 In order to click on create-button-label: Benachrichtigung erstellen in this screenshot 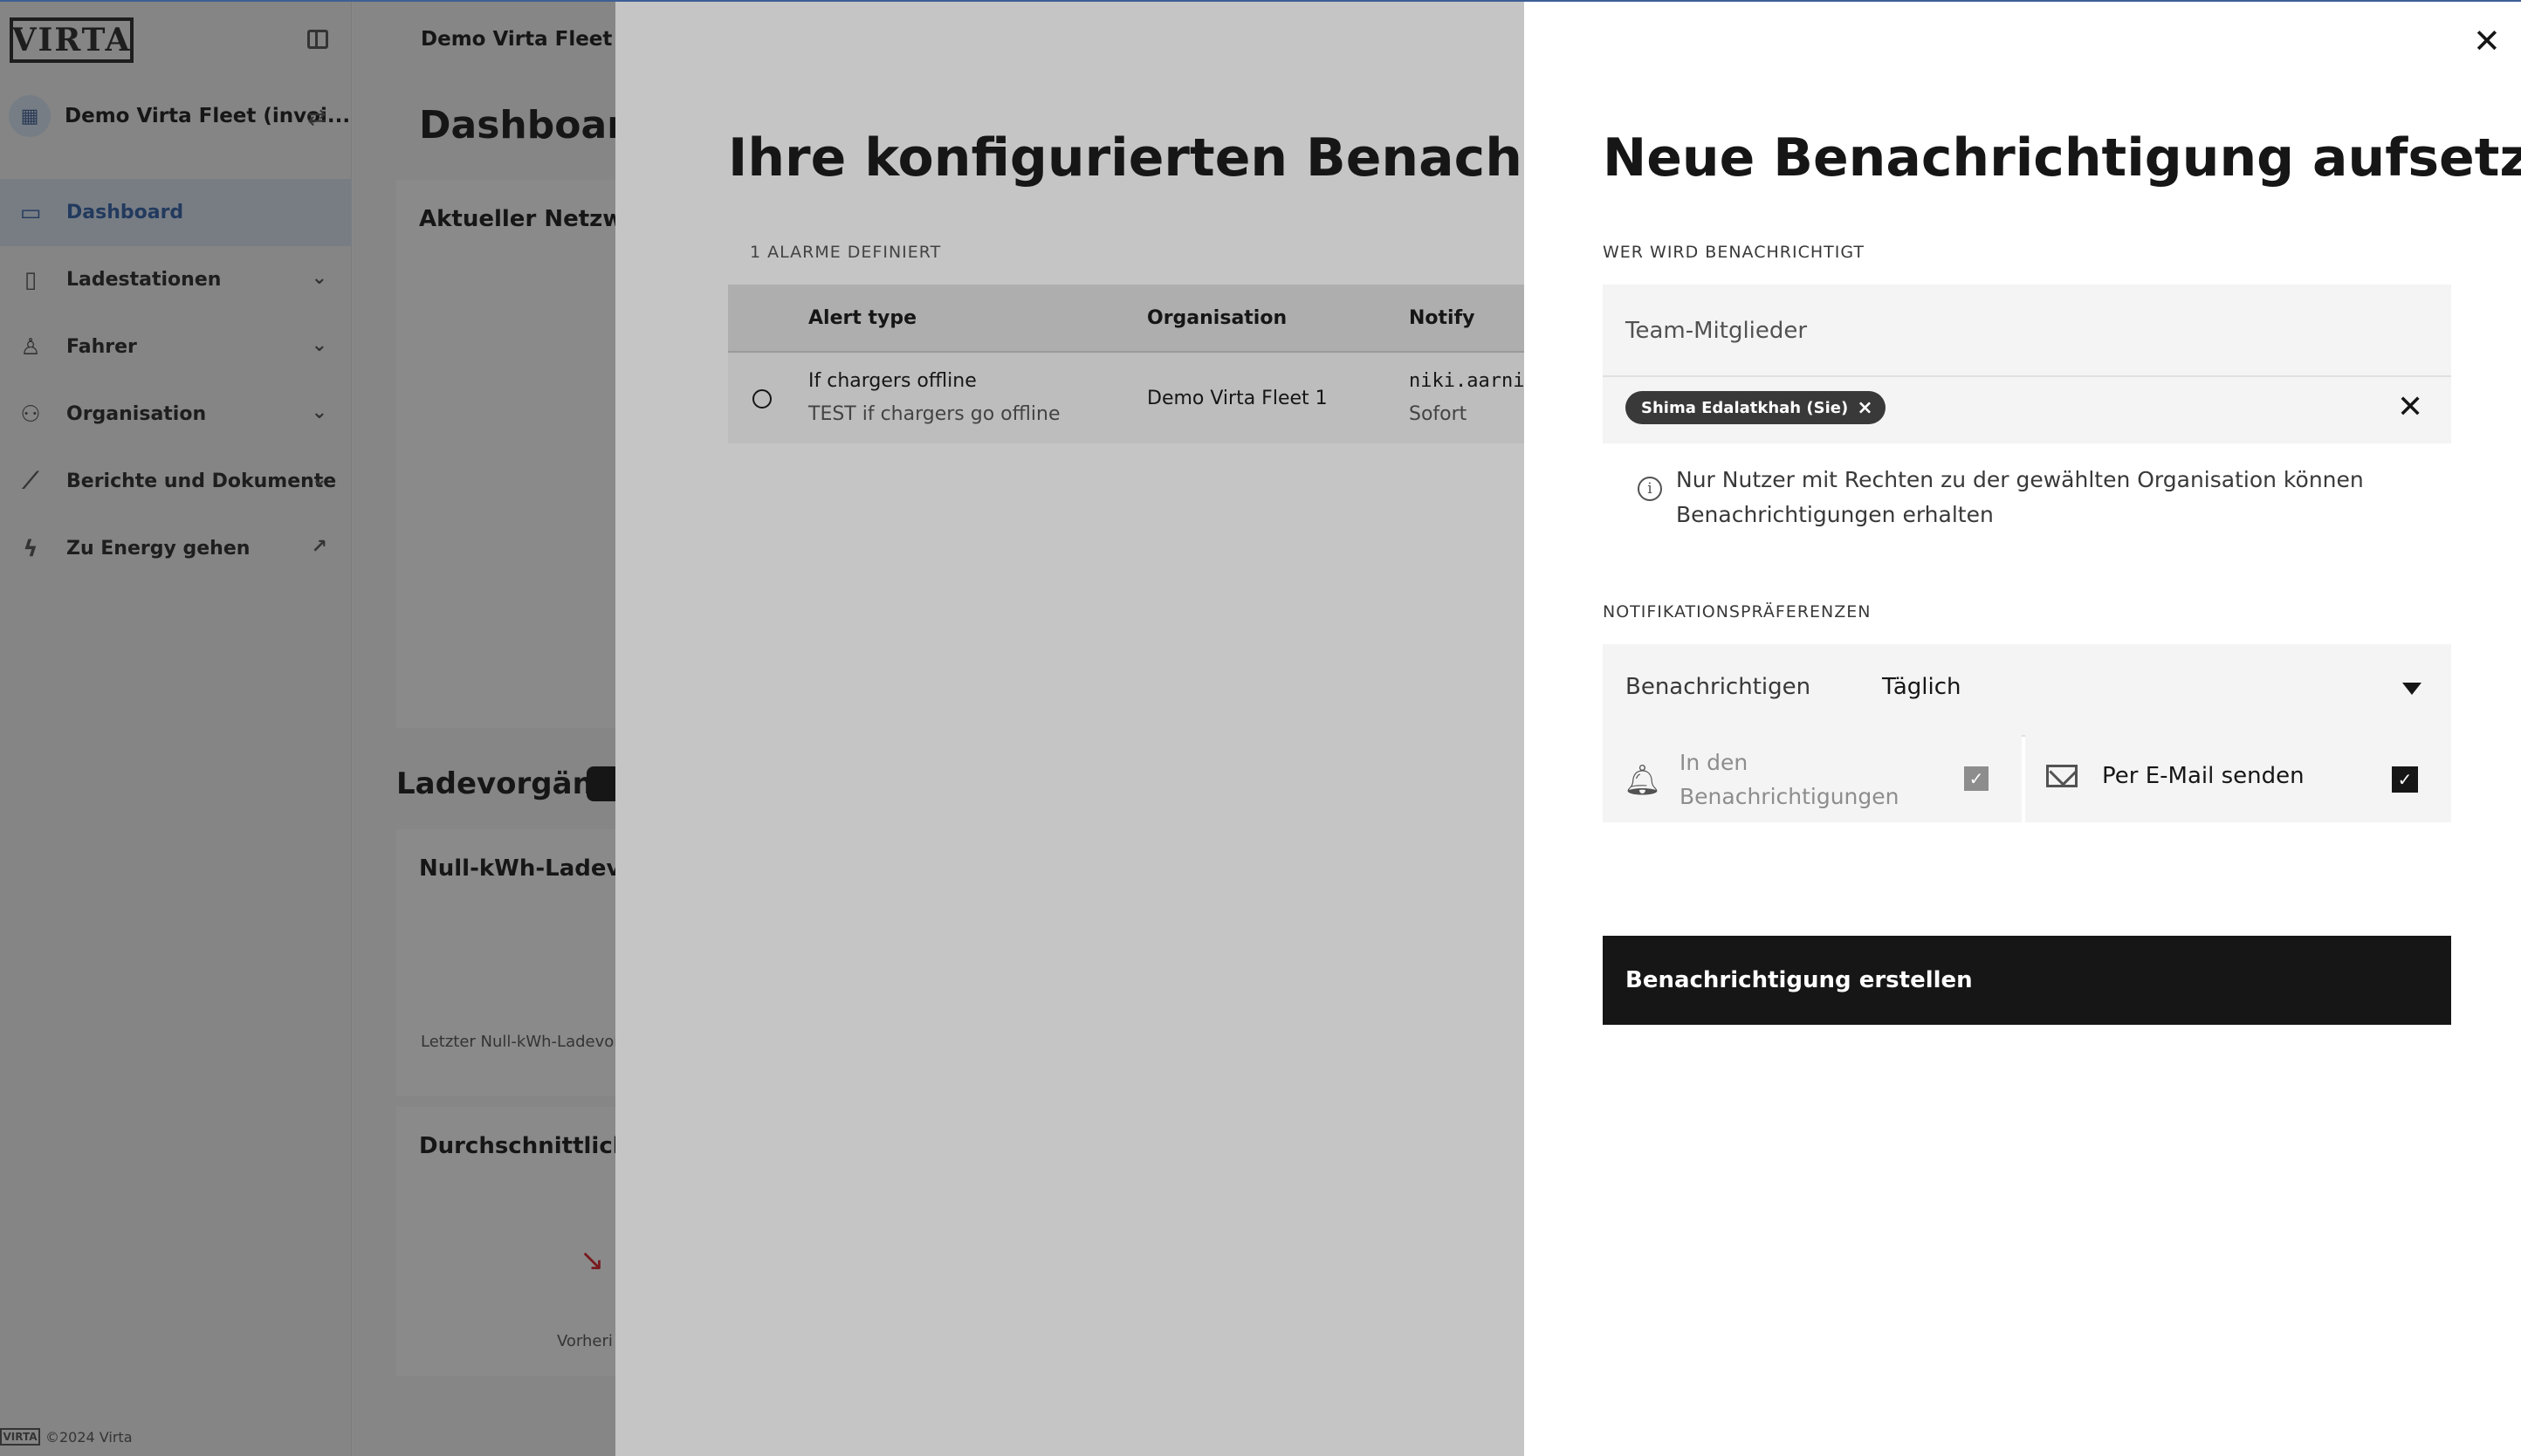, I will do `click(1799, 980)`.